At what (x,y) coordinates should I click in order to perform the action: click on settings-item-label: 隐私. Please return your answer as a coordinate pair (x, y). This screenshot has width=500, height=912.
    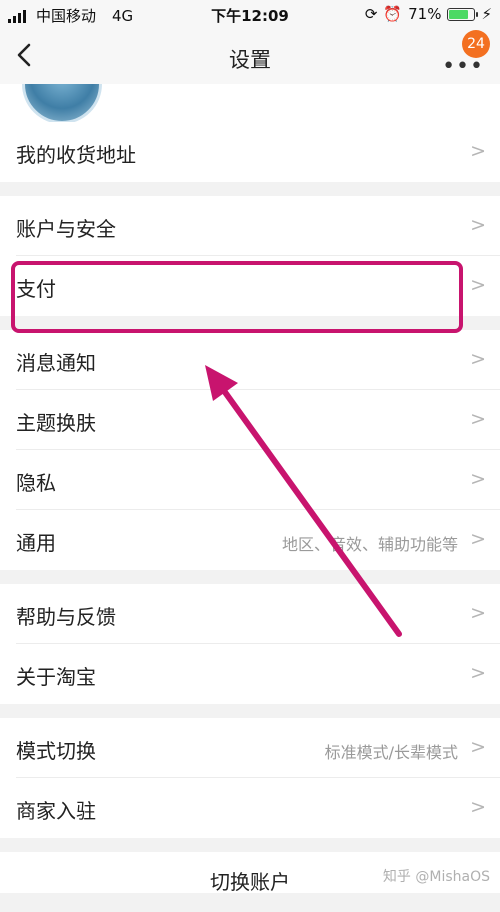
    Looking at the image, I should click on (36, 483).